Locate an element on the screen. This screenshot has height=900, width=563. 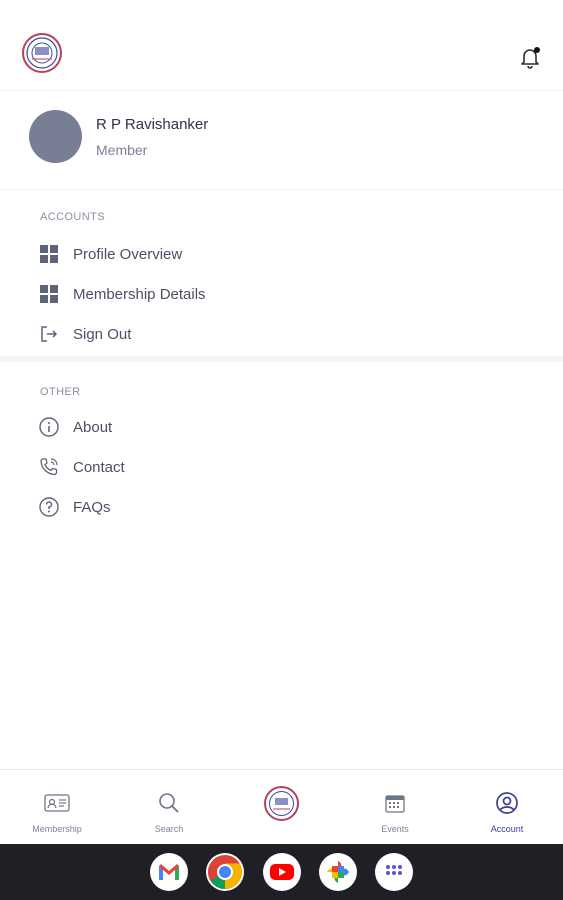
youtube-icon is located at coordinates (282, 872).